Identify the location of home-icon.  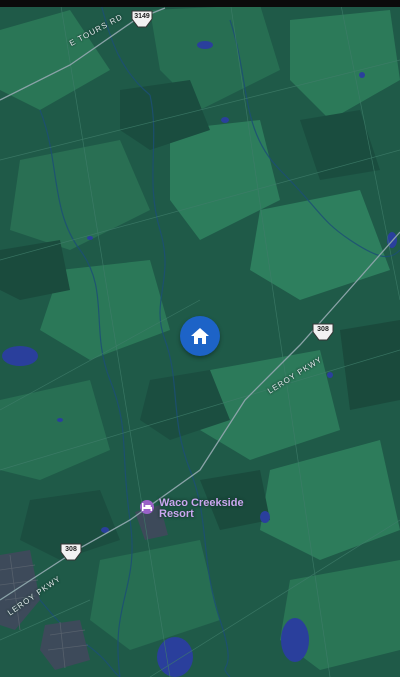
(200, 336).